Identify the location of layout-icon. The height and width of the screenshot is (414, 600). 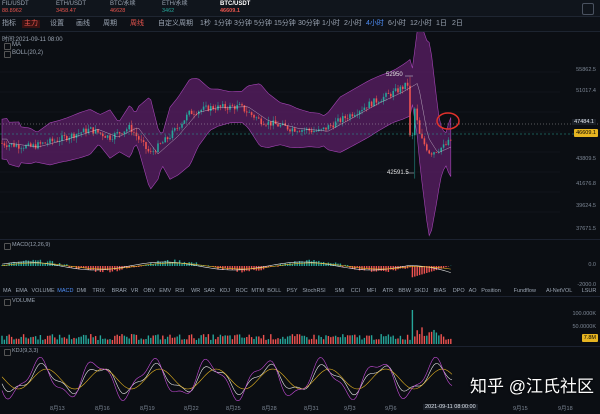
(588, 9).